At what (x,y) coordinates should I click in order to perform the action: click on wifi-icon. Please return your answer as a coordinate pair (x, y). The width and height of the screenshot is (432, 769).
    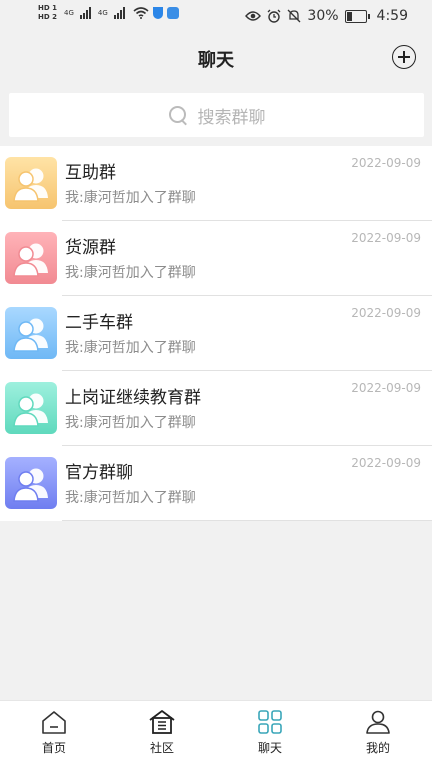
    Looking at the image, I should click on (141, 13).